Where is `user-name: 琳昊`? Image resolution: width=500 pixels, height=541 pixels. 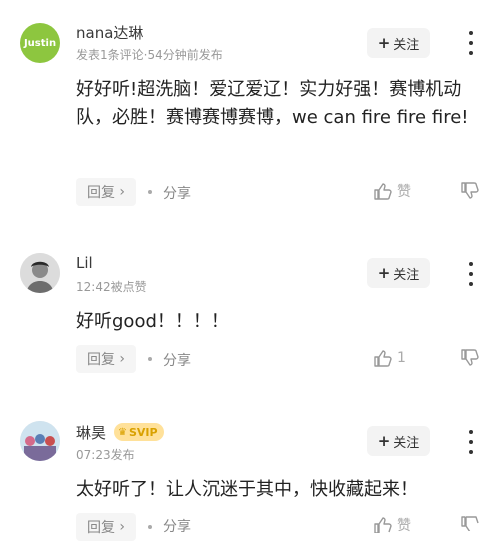 user-name: 琳昊 is located at coordinates (91, 432).